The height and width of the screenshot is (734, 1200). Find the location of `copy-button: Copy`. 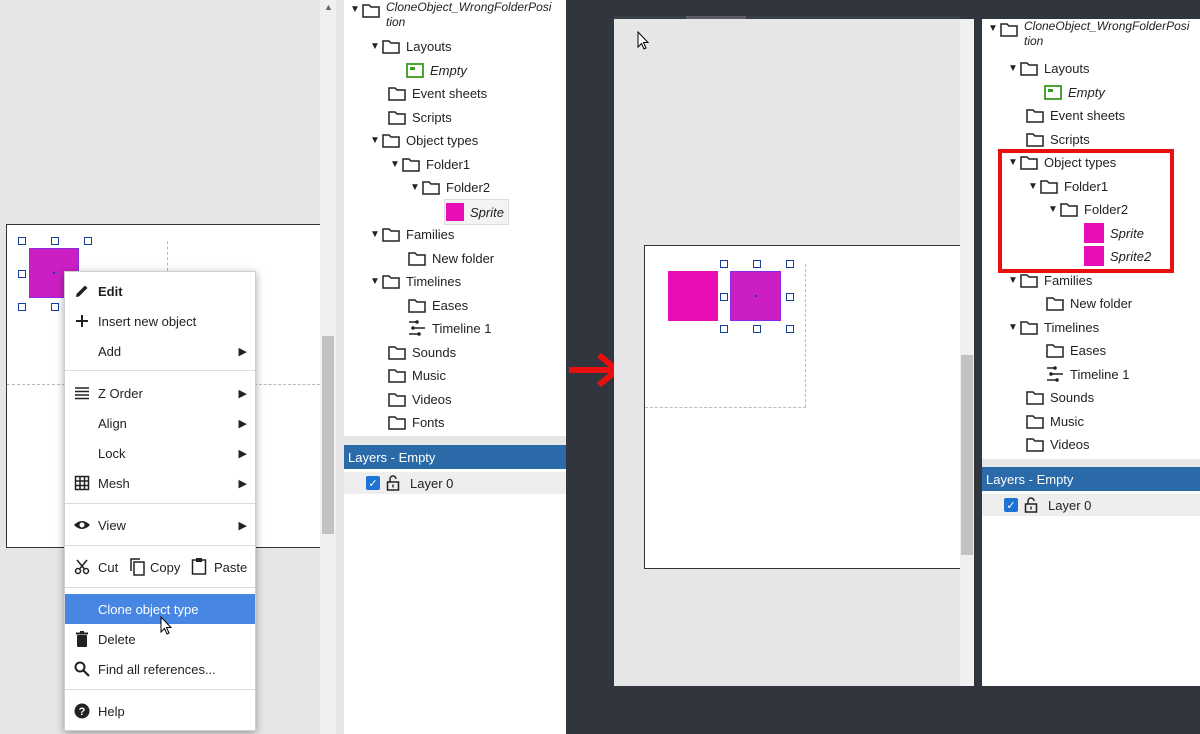

copy-button: Copy is located at coordinates (165, 567).